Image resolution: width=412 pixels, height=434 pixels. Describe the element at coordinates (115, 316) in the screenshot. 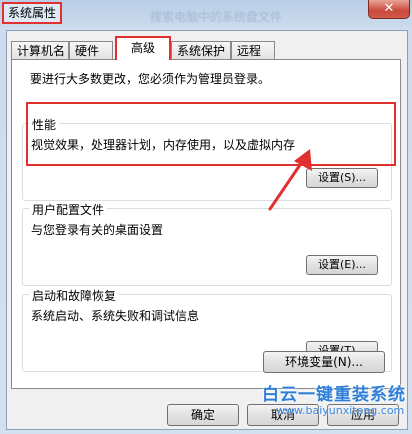

I see `startup-recovery-description: 系统启动、系统失败和调试信息` at that location.